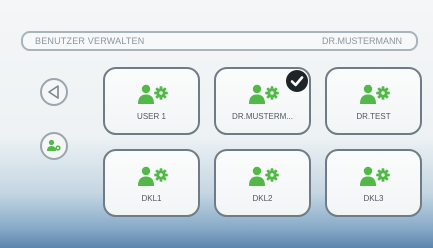 This screenshot has height=248, width=433. I want to click on title-bar: BENUTZER VERWALTEN DR.MUSTERMANN, so click(219, 41).